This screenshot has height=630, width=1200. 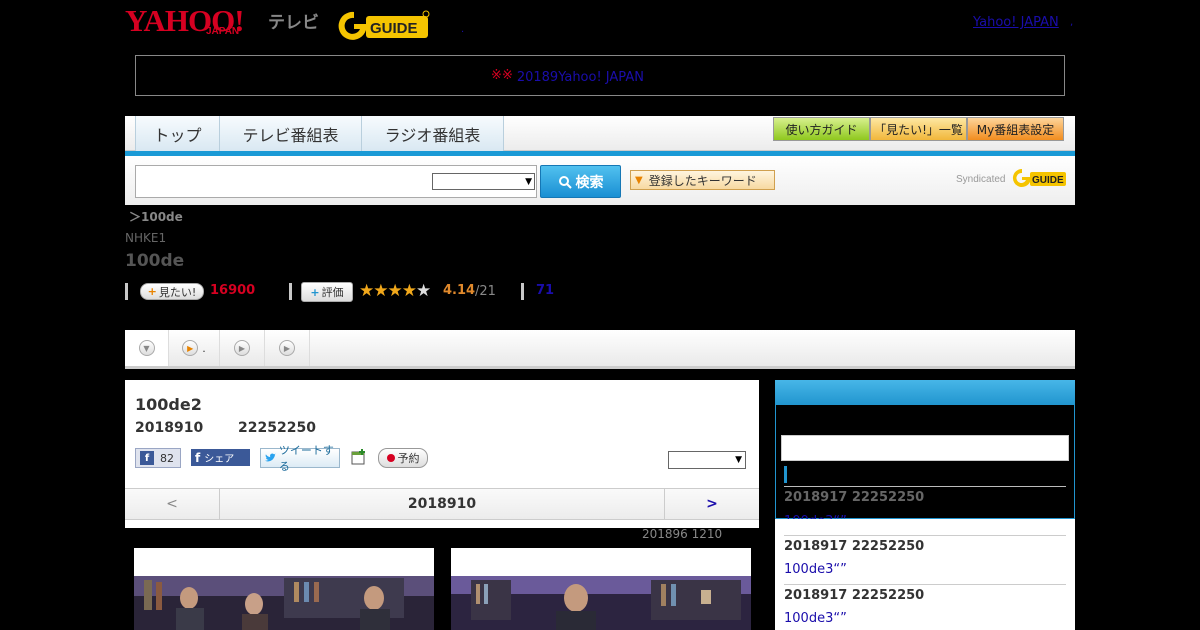 What do you see at coordinates (168, 404) in the screenshot?
I see `episode-title: 100de2` at bounding box center [168, 404].